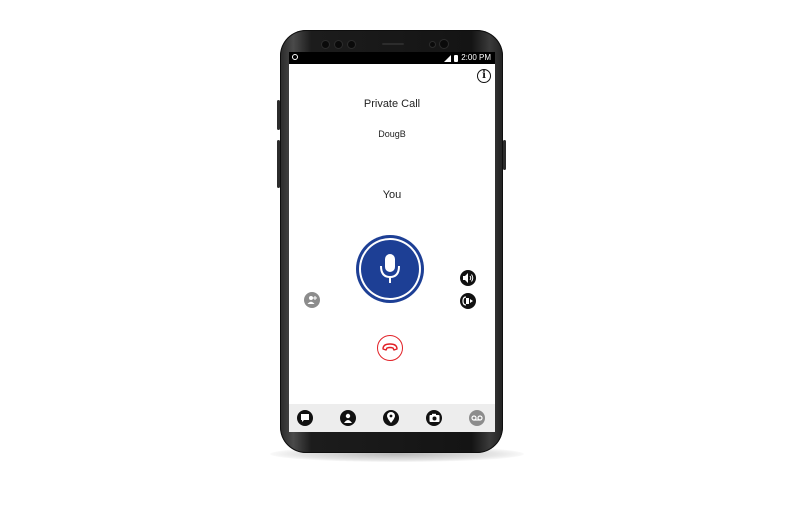 The height and width of the screenshot is (521, 800). I want to click on contacts-icon, so click(348, 418).